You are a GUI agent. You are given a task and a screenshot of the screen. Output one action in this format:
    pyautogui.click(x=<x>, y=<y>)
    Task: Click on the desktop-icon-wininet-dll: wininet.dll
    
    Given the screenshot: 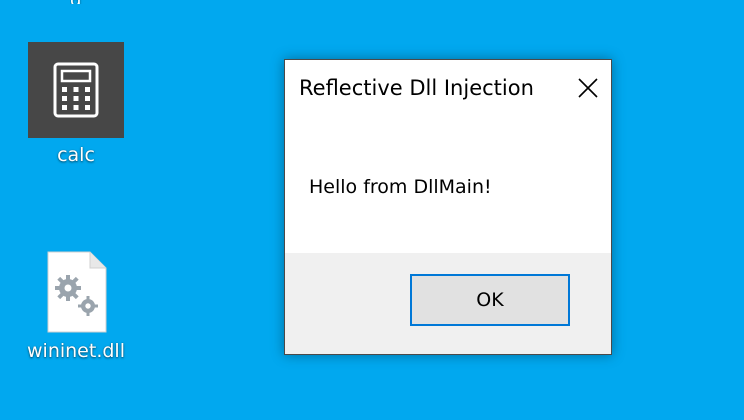 What is the action you would take?
    pyautogui.click(x=76, y=306)
    